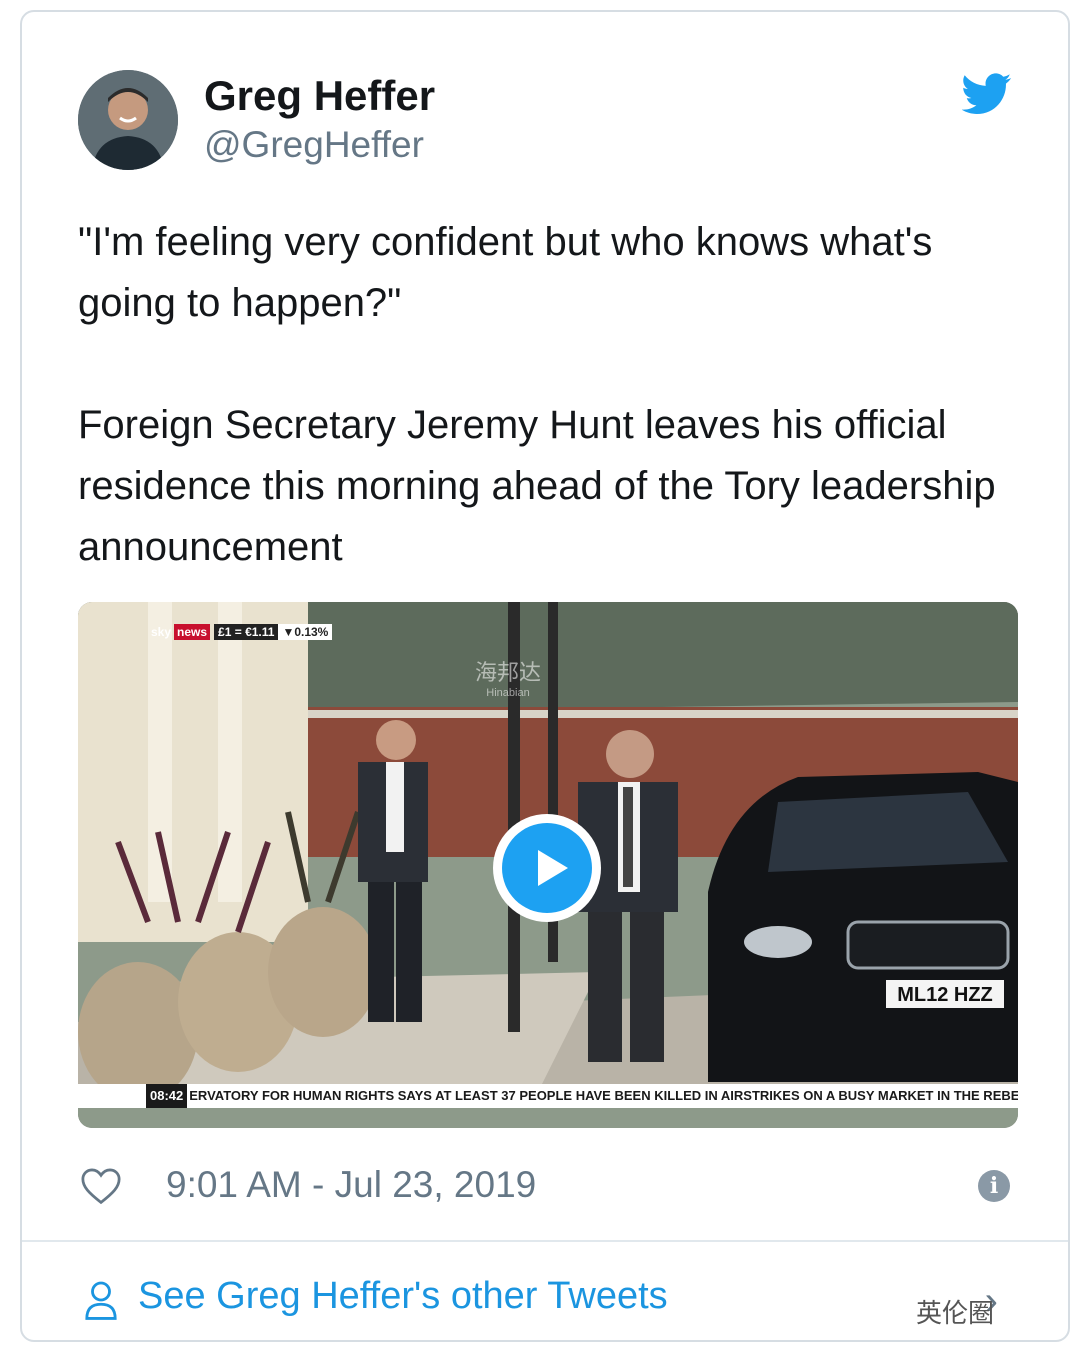  What do you see at coordinates (305, 632) in the screenshot?
I see `fx-change: ▼0.13%` at bounding box center [305, 632].